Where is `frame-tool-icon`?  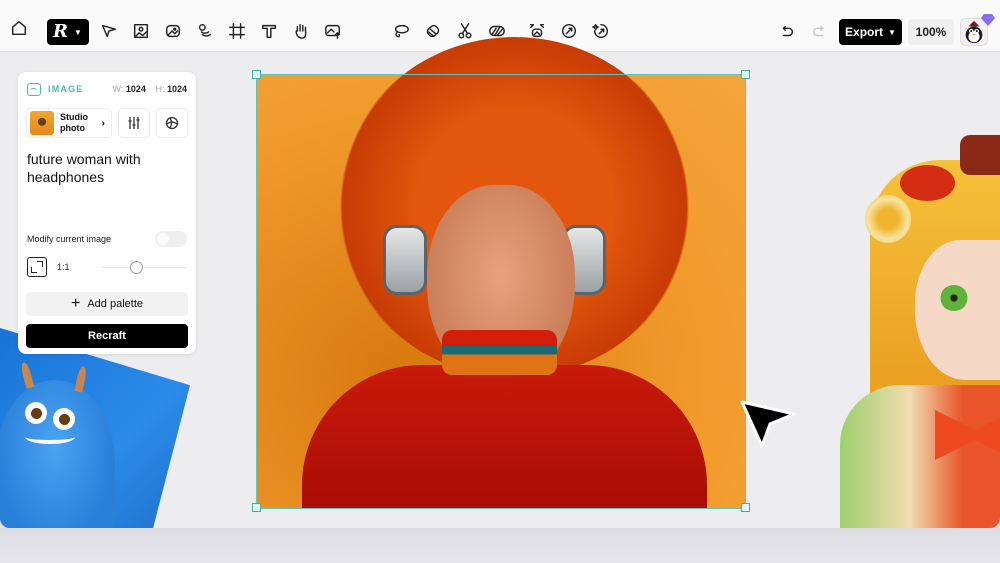
frame-tool-icon is located at coordinates (237, 31).